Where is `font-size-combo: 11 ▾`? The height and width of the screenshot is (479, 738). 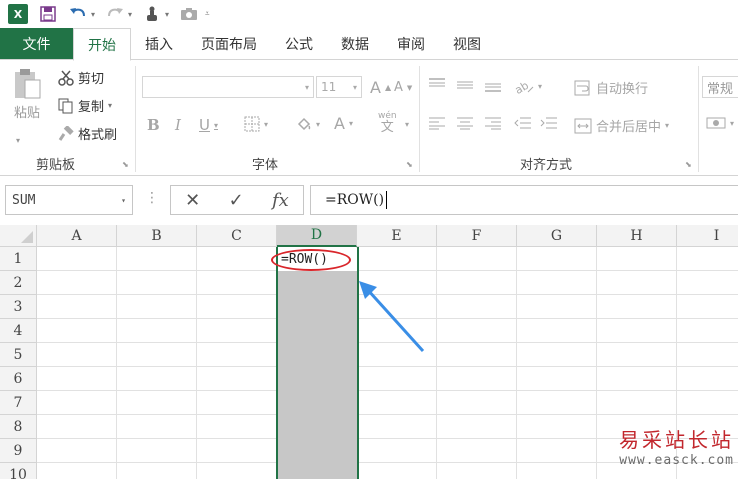
font-size-combo: 11 ▾ is located at coordinates (339, 87).